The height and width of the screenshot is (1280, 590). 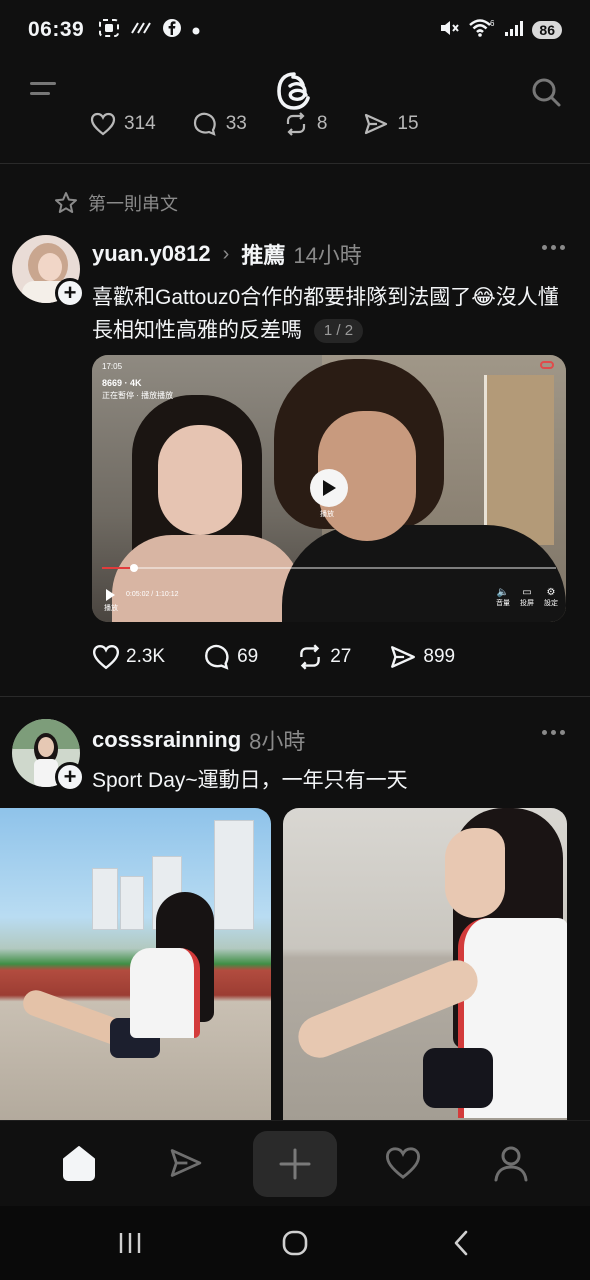 I want to click on username: yuan.y0812, so click(x=151, y=254).